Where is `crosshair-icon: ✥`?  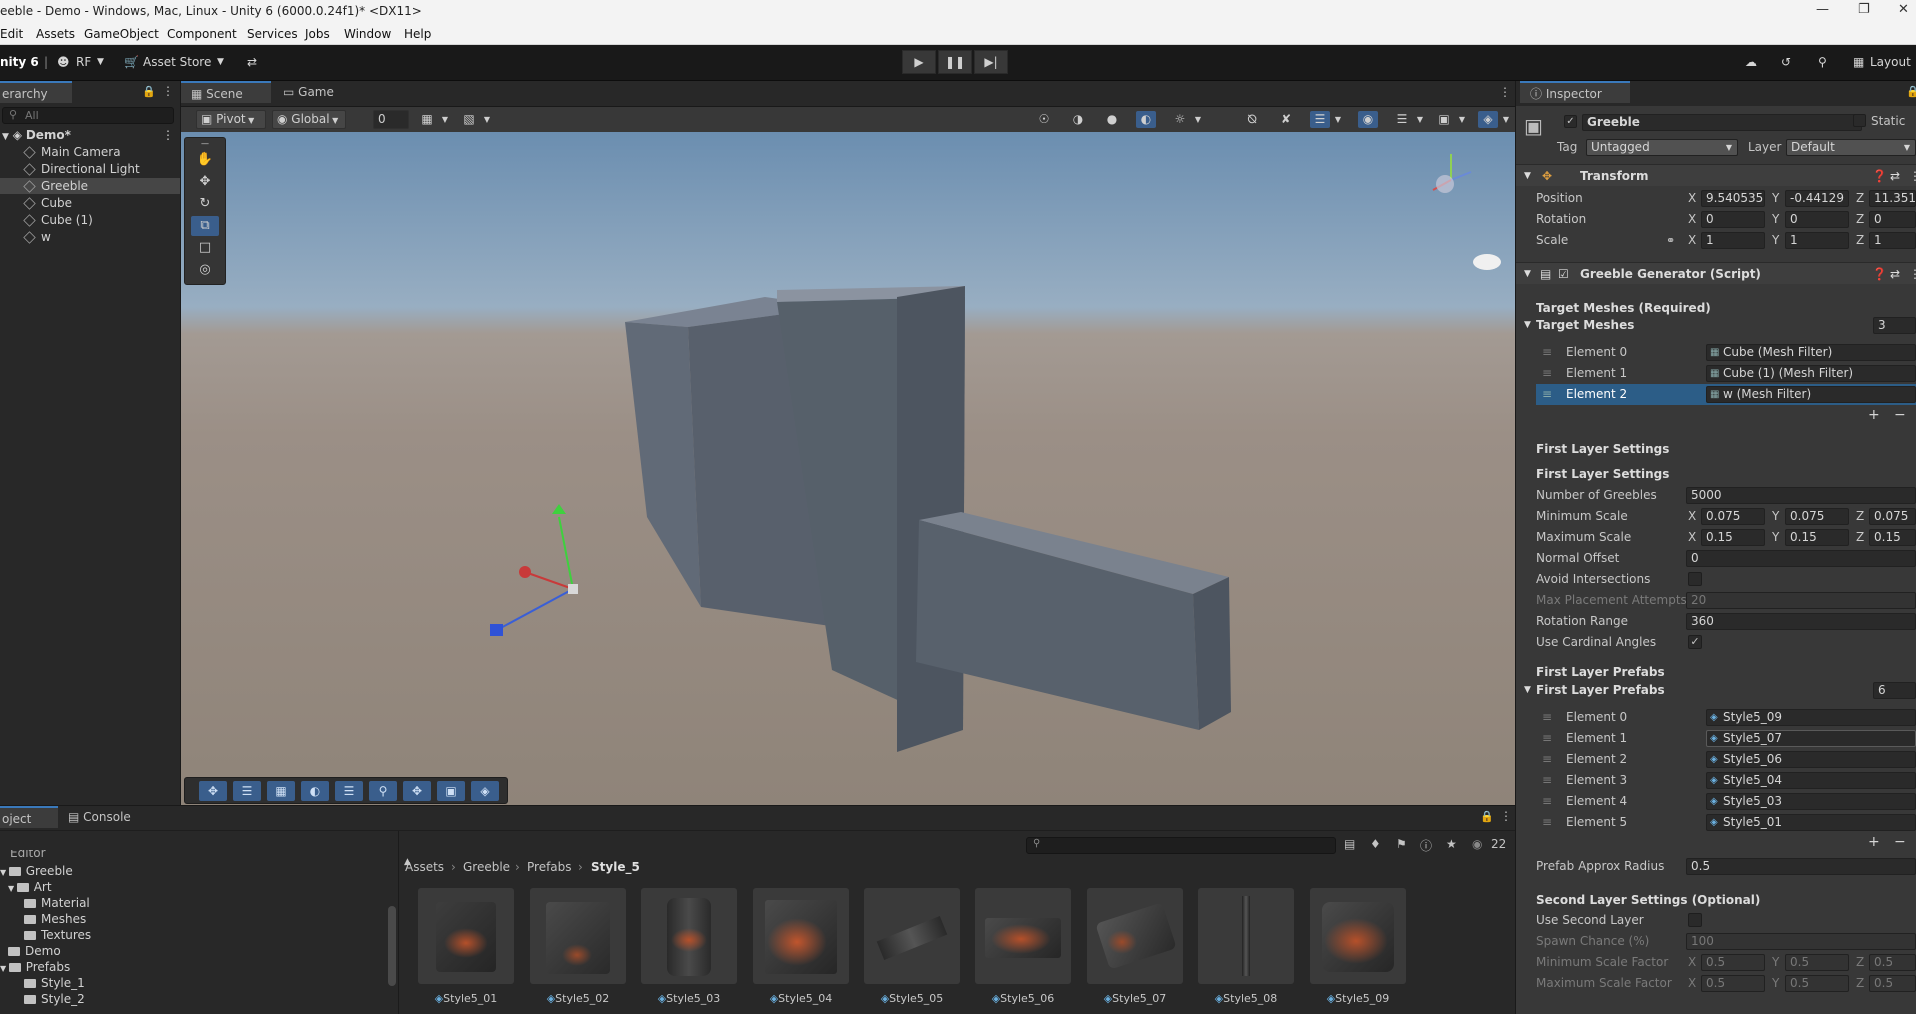
crosshair-icon: ✥ is located at coordinates (417, 791).